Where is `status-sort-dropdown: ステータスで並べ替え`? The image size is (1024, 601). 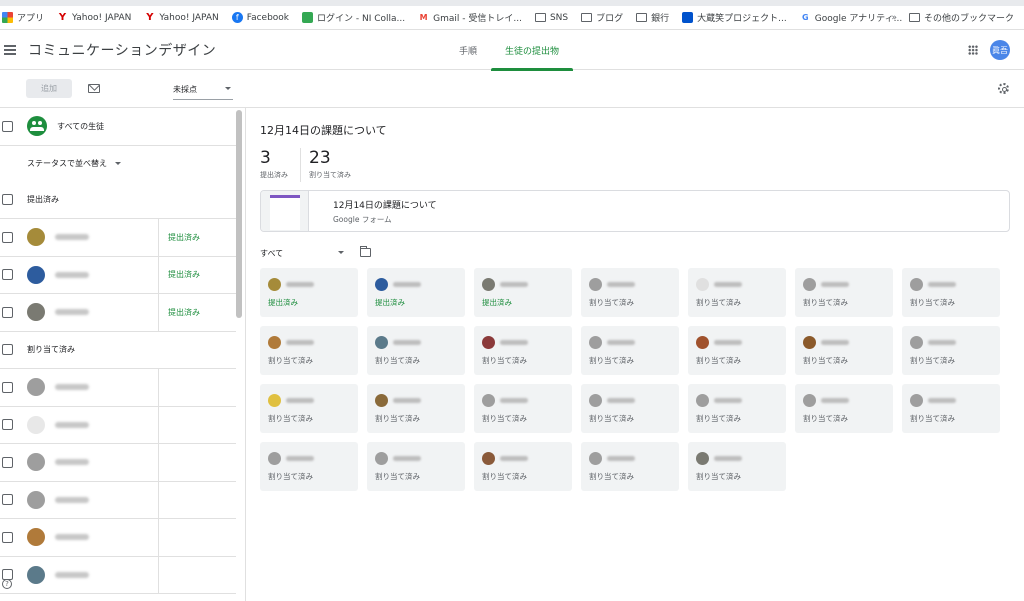
status-sort-dropdown: ステータスで並べ替え is located at coordinates (118, 164).